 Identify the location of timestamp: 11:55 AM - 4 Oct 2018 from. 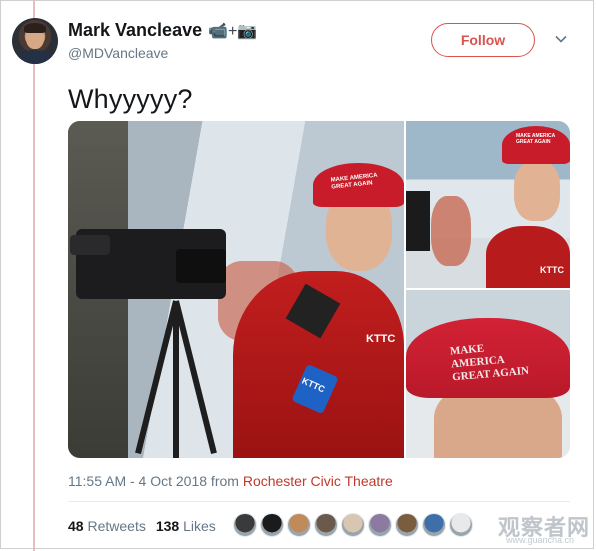
(153, 481).